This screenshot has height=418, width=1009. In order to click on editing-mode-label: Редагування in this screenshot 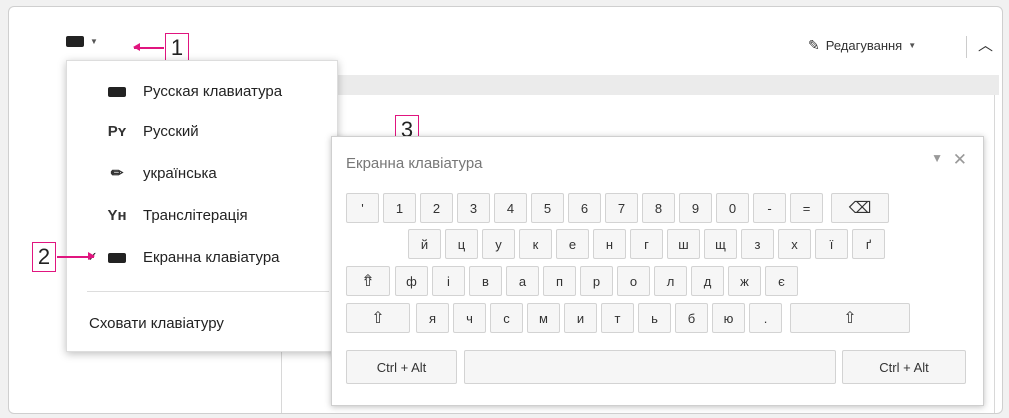, I will do `click(864, 45)`.